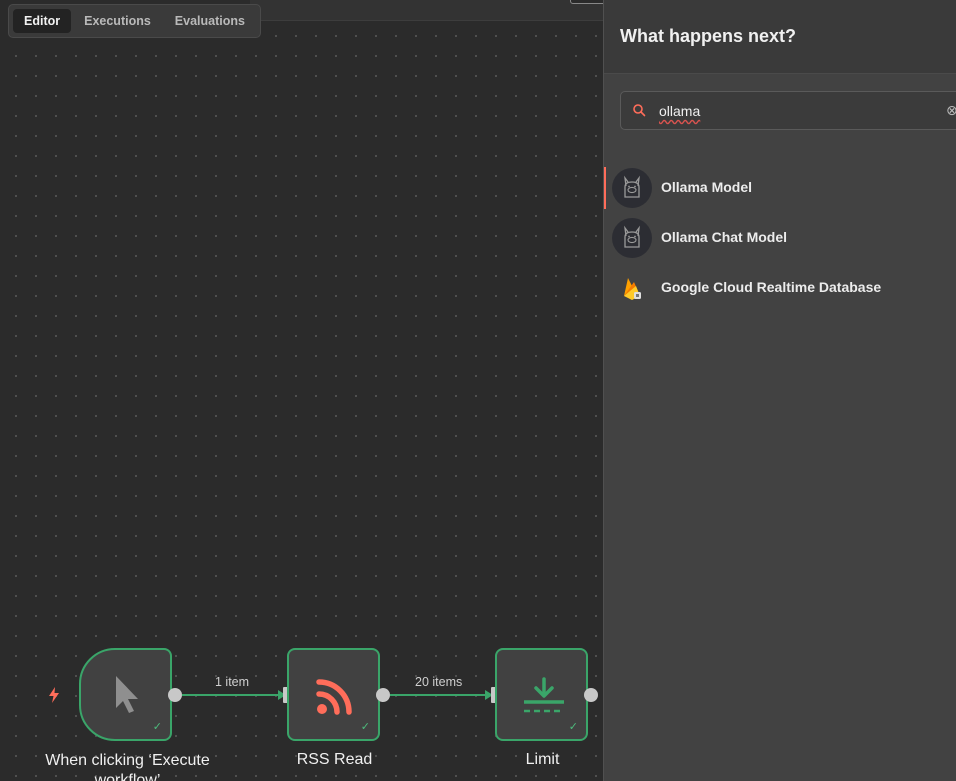 The height and width of the screenshot is (781, 956). What do you see at coordinates (232, 682) in the screenshot?
I see `edge-label-trigger-rss: 1 item` at bounding box center [232, 682].